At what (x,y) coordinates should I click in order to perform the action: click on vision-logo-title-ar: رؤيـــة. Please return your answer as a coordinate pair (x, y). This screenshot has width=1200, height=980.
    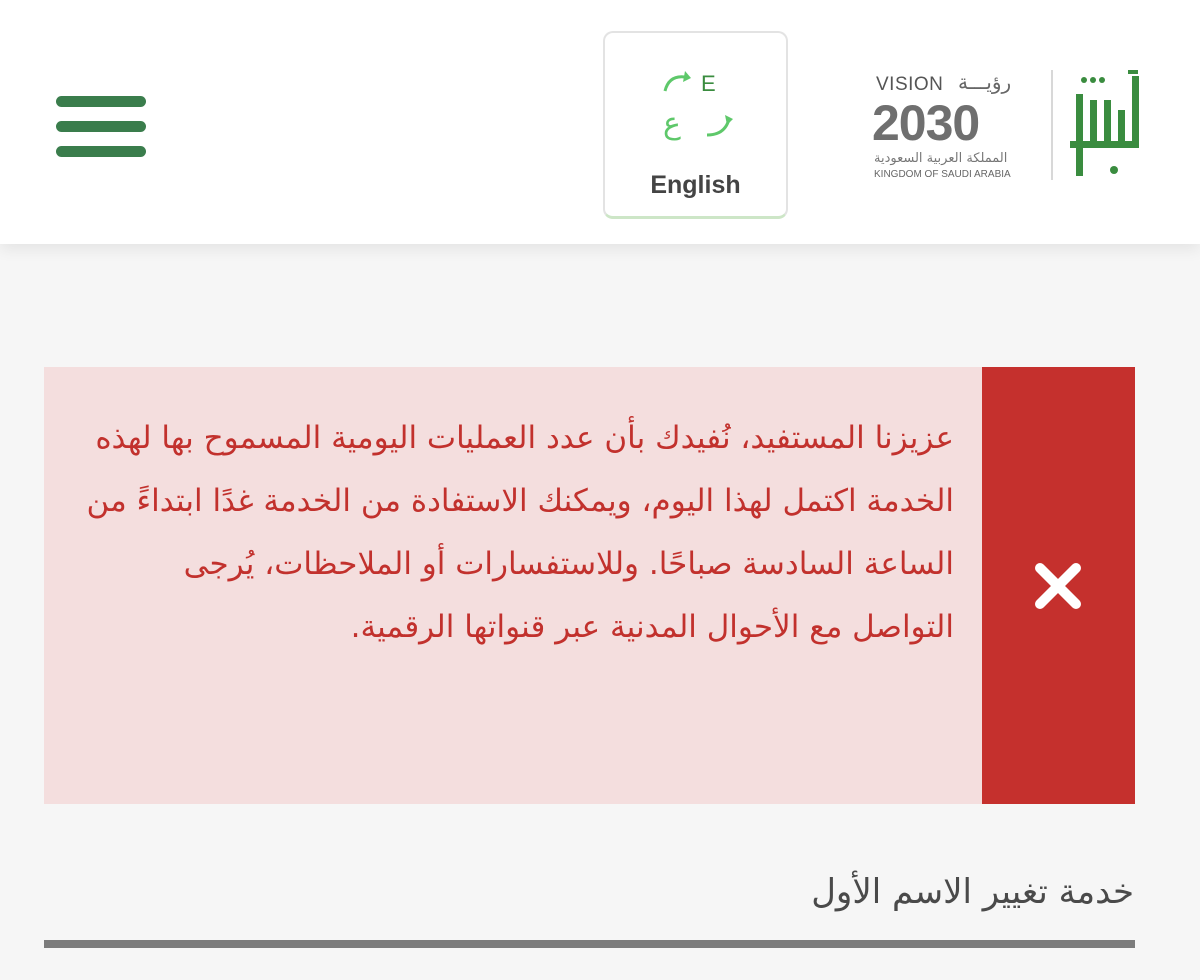
    Looking at the image, I should click on (985, 82).